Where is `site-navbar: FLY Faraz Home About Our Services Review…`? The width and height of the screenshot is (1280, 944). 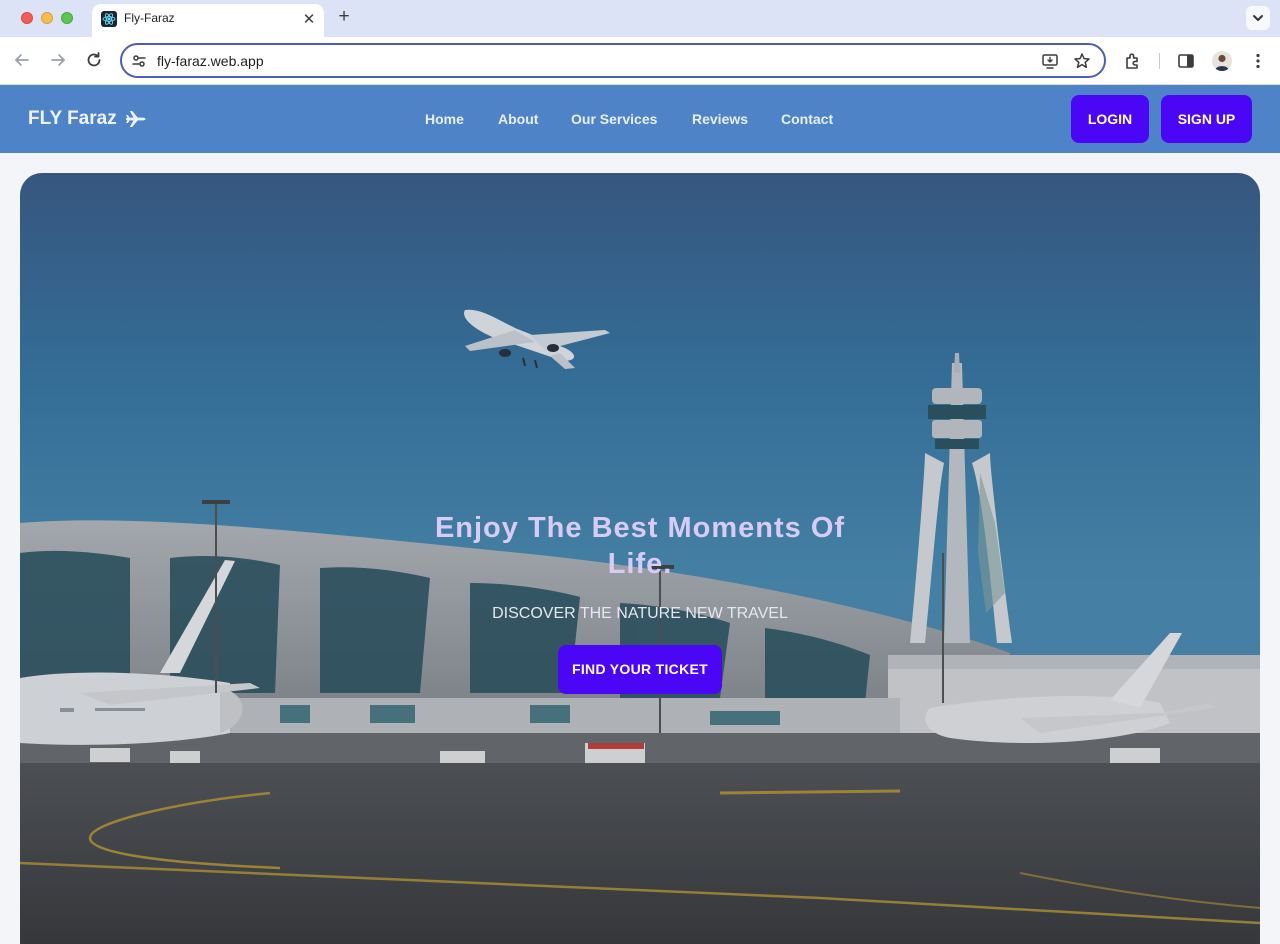 site-navbar: FLY Faraz Home About Our Services Review… is located at coordinates (640, 119).